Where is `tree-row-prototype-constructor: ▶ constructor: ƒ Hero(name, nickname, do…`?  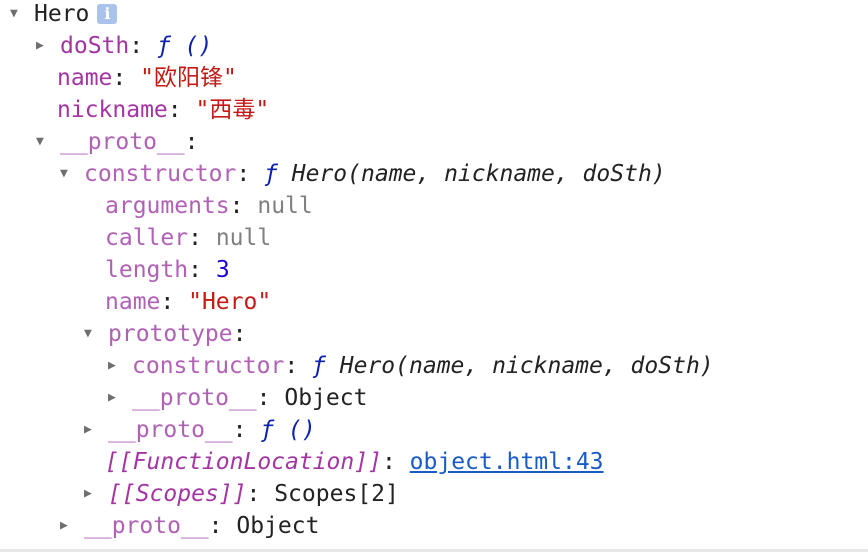
tree-row-prototype-constructor: ▶ constructor: ƒ Hero(name, nickname, do… is located at coordinates (411, 366).